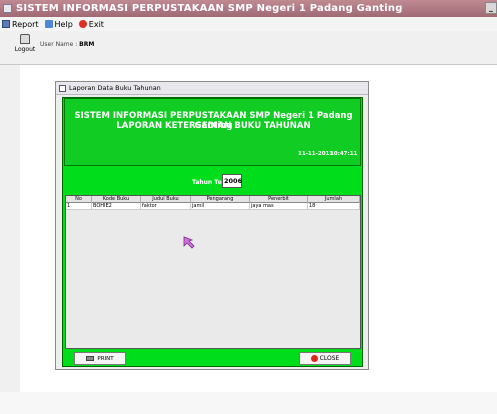 This screenshot has width=497, height=414. I want to click on report-window-title-bar: Laporan Data Buku Tahunan, so click(212, 88).